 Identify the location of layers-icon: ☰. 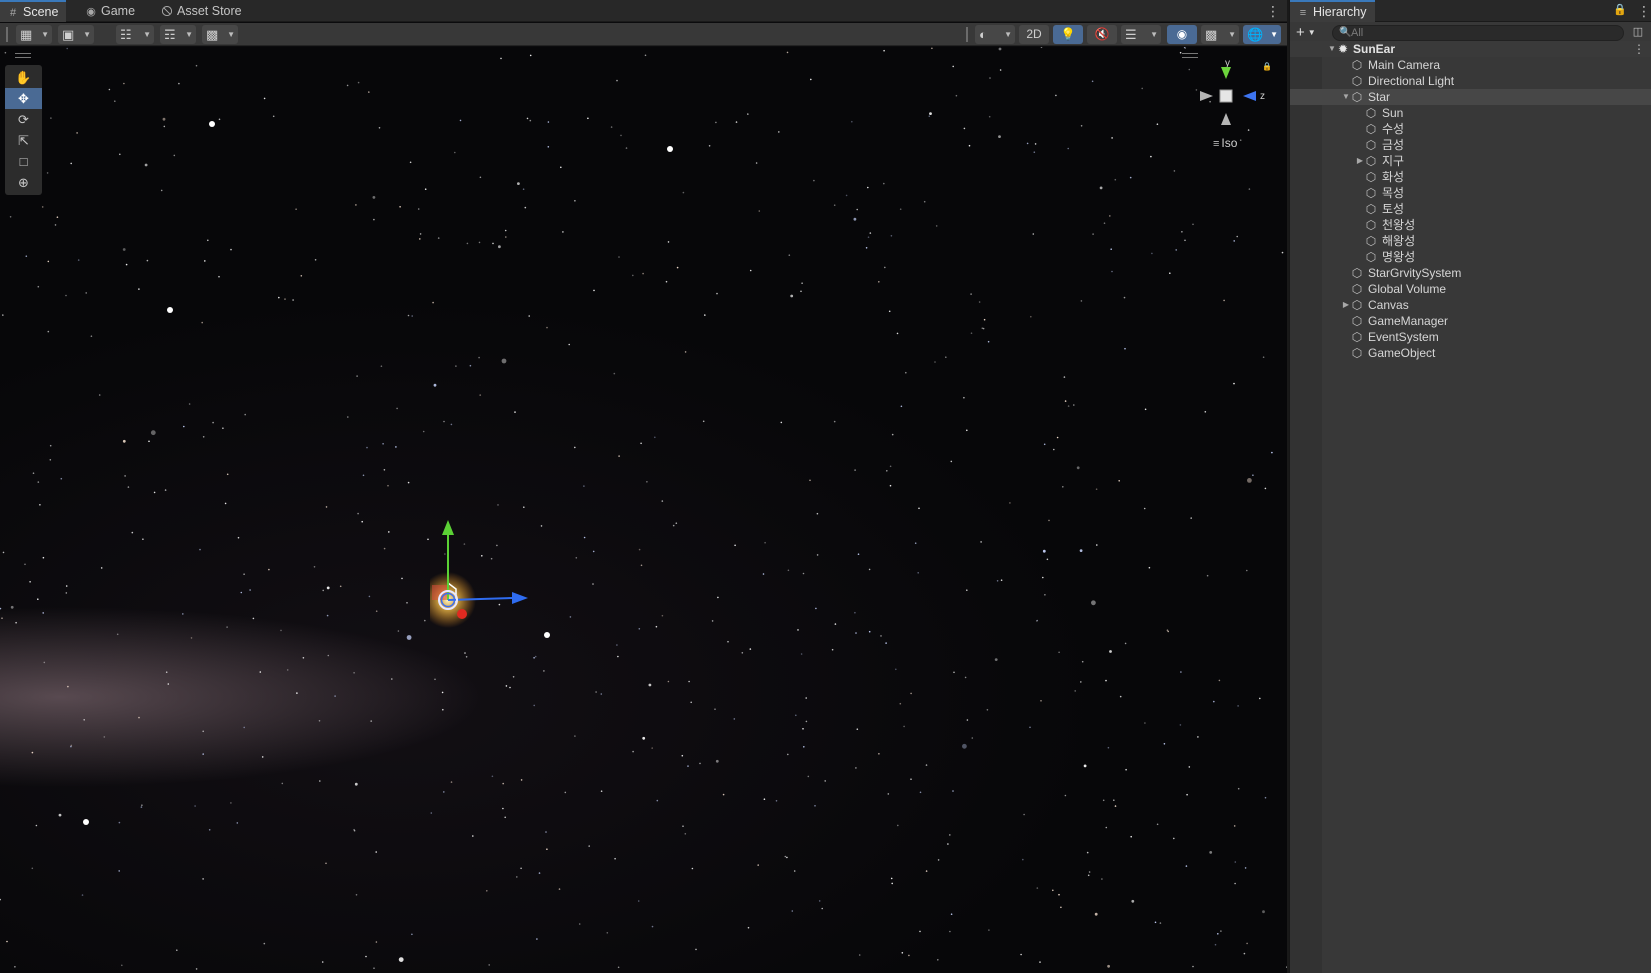
(1131, 34).